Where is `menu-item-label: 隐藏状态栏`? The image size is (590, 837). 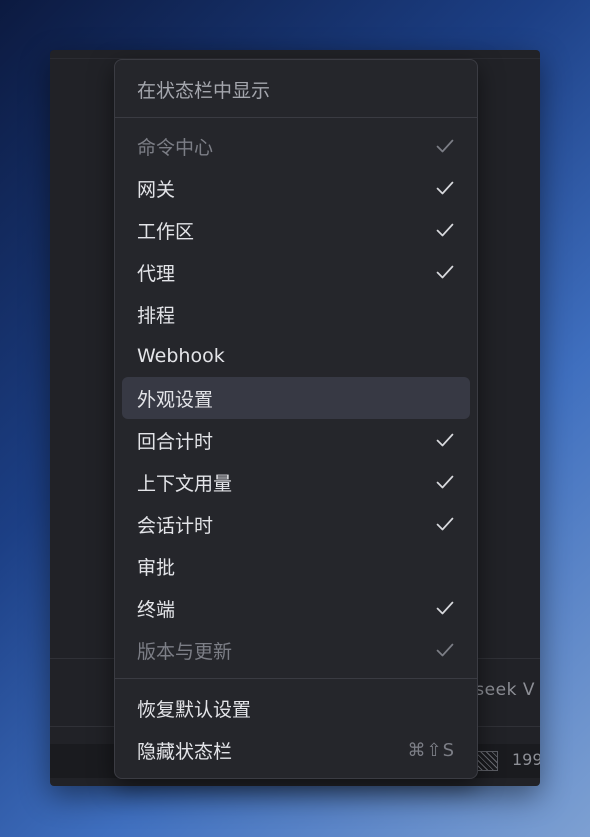
menu-item-label: 隐藏状态栏 is located at coordinates (185, 751).